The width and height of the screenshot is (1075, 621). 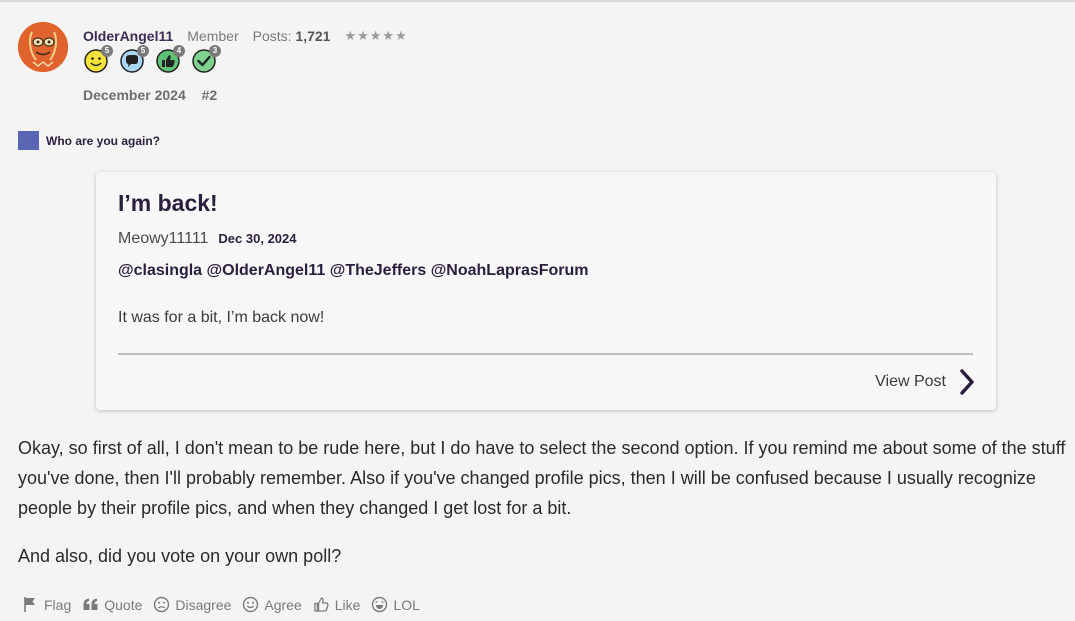 What do you see at coordinates (179, 51) in the screenshot?
I see `badge-count: 4` at bounding box center [179, 51].